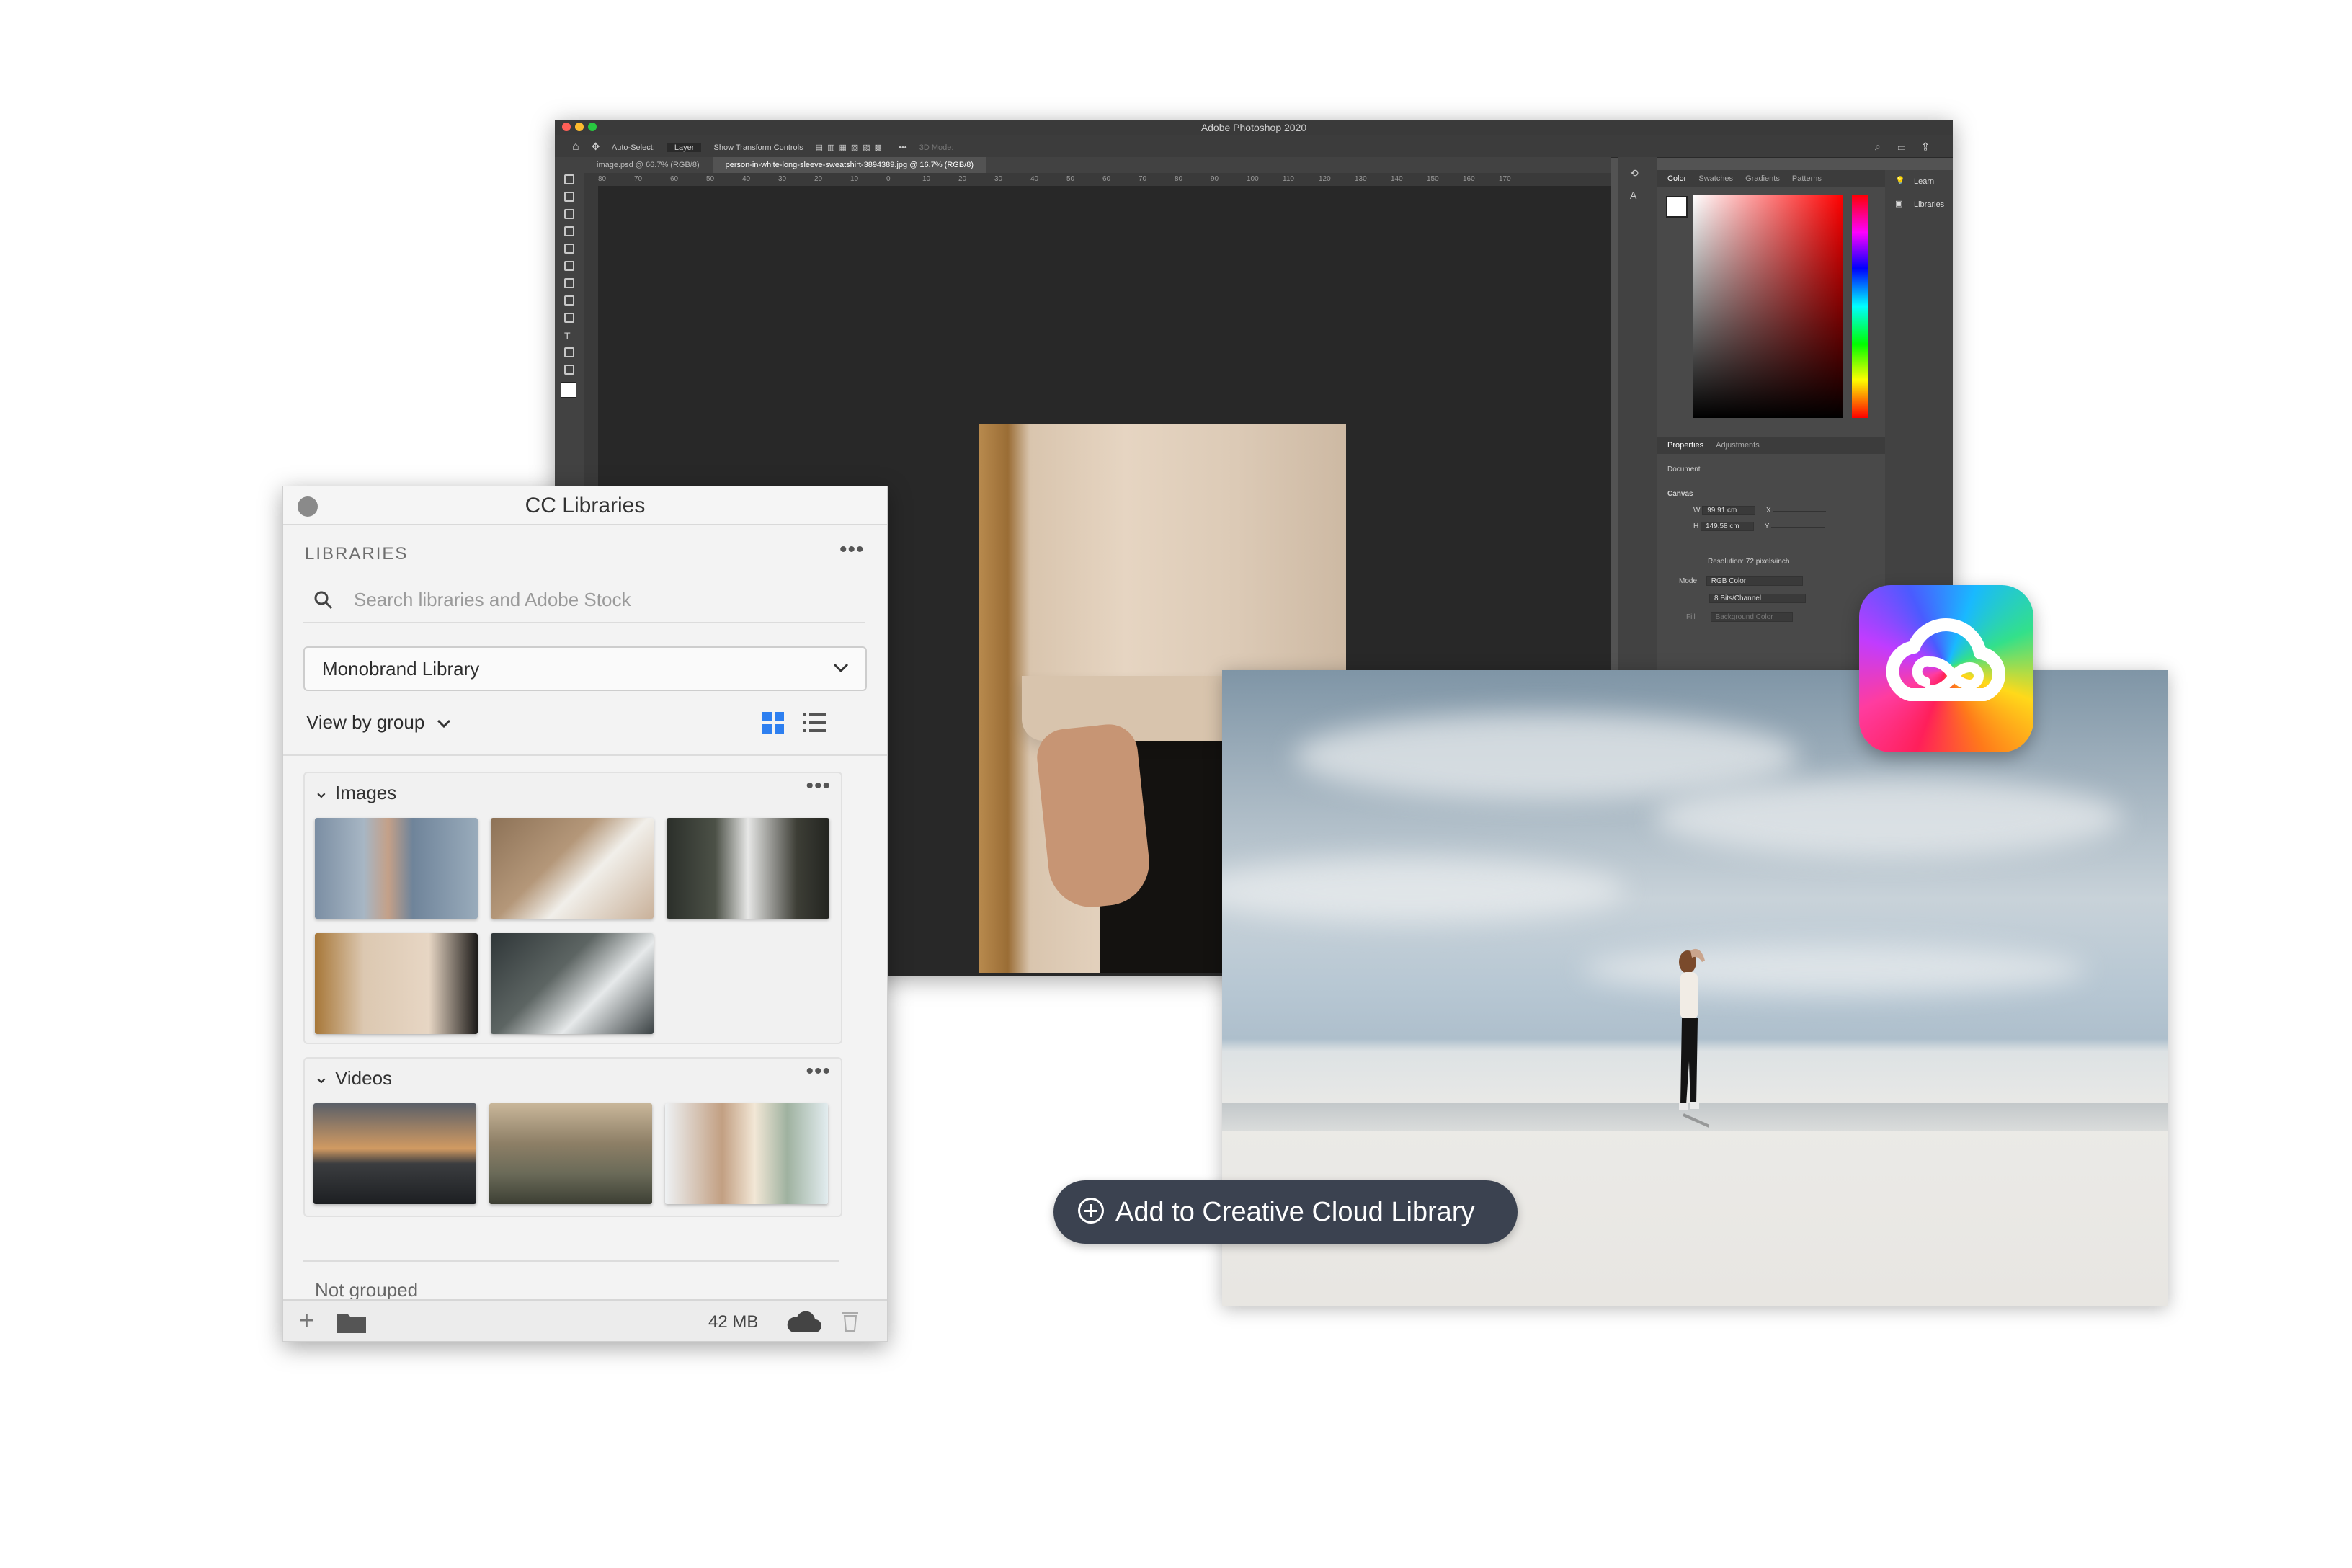 The width and height of the screenshot is (2352, 1568). Describe the element at coordinates (1919, 181) in the screenshot. I see `learn-panel-button: 💡 Learn` at that location.